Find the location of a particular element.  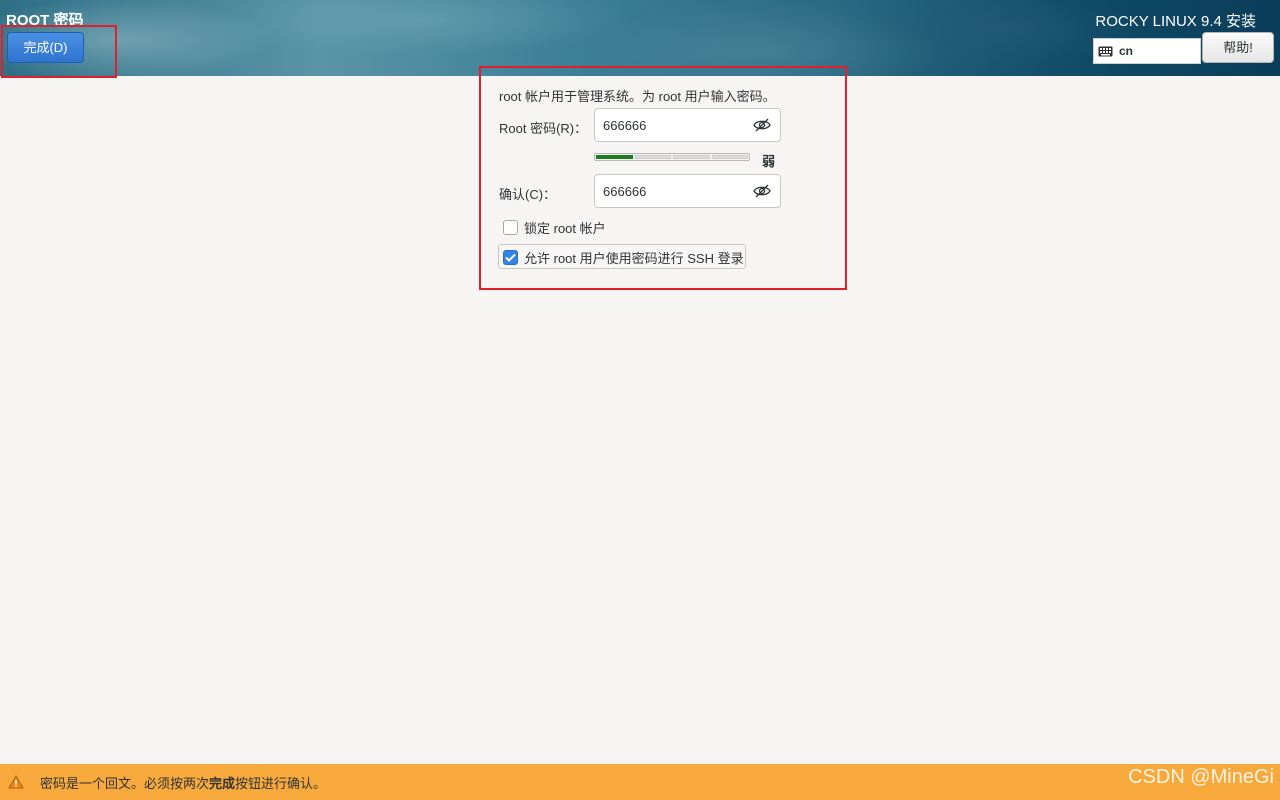

warning-message: 密码是一个回文。必须按两次完成按钮进行确认。 is located at coordinates (183, 782).